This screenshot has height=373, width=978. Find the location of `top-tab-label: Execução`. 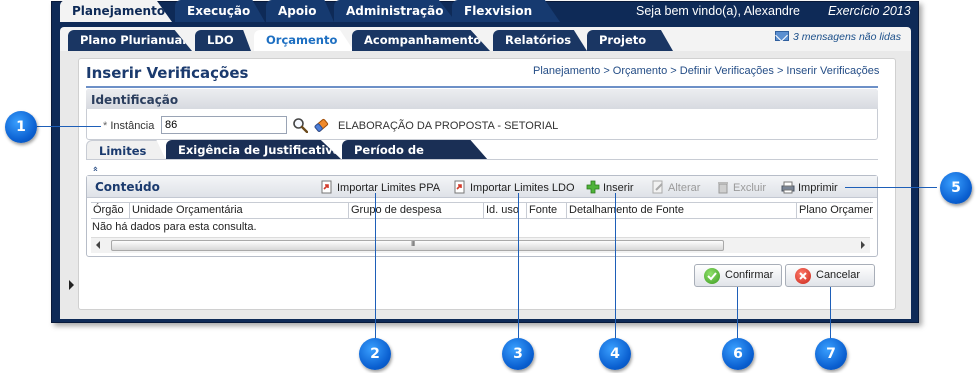

top-tab-label: Execução is located at coordinates (219, 11).